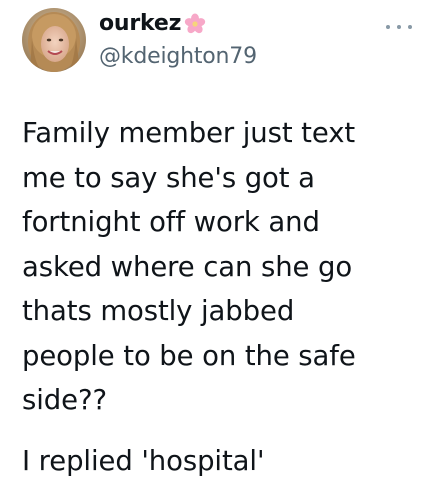 The width and height of the screenshot is (430, 500). I want to click on tweet-line: Family member just text, so click(189, 133).